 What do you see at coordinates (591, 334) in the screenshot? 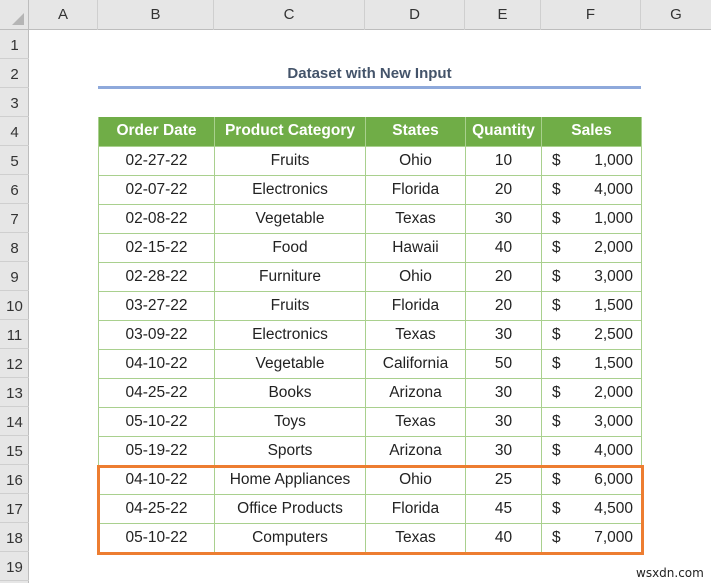
I see `cell-sales: $2,500` at bounding box center [591, 334].